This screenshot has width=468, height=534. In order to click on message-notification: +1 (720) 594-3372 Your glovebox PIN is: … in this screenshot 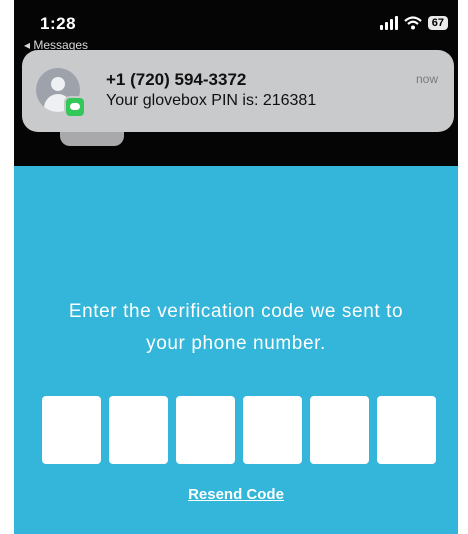, I will do `click(238, 91)`.